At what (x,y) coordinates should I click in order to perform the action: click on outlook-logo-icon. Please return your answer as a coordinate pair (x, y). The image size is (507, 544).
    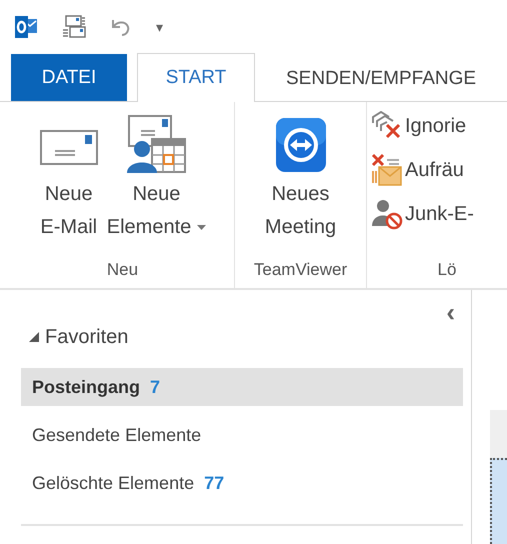
    Looking at the image, I should click on (26, 27).